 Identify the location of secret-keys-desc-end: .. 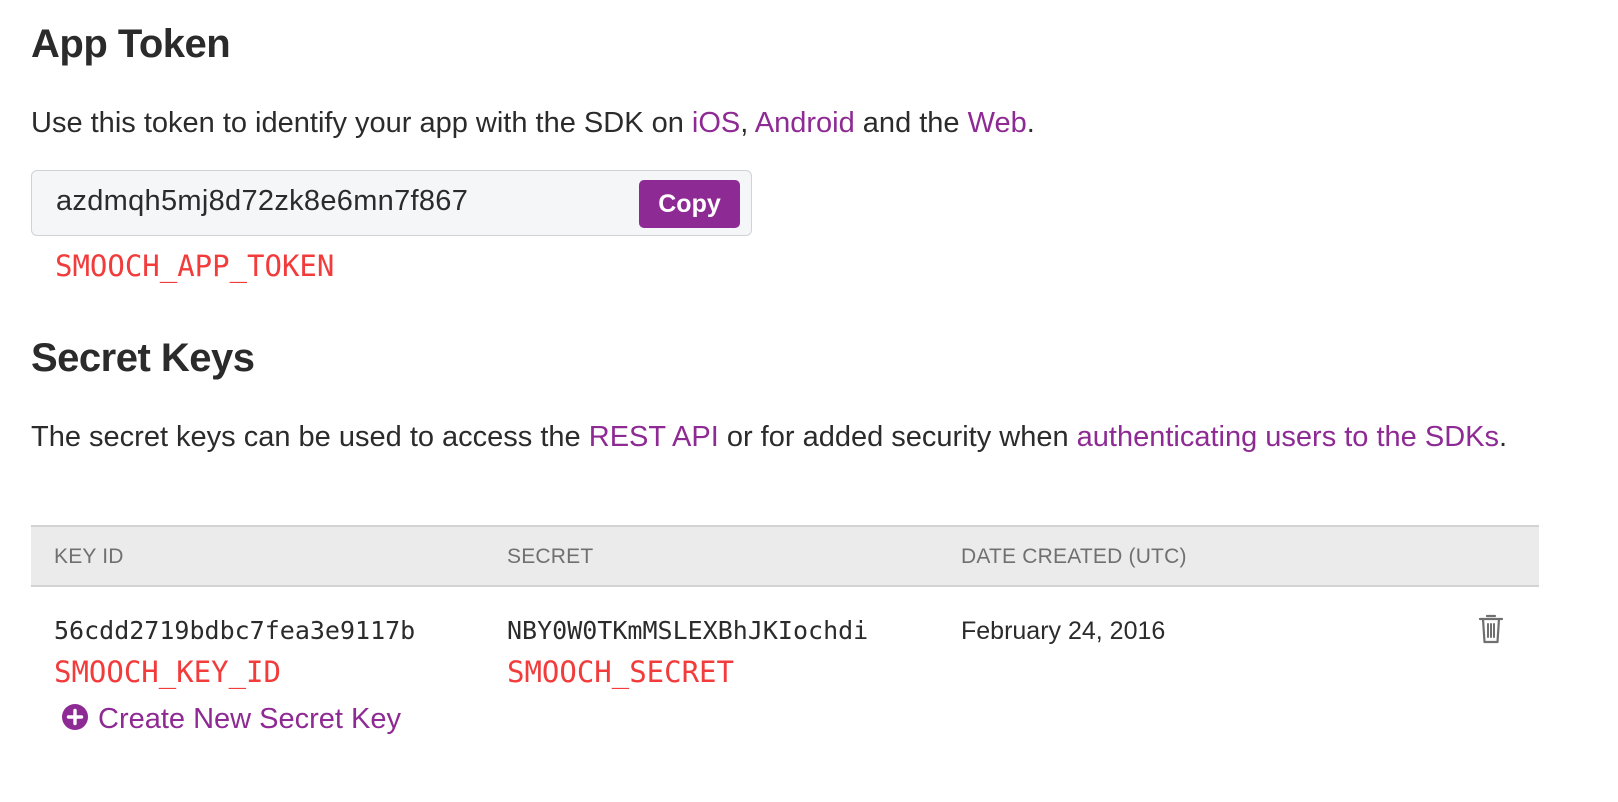
(1503, 437).